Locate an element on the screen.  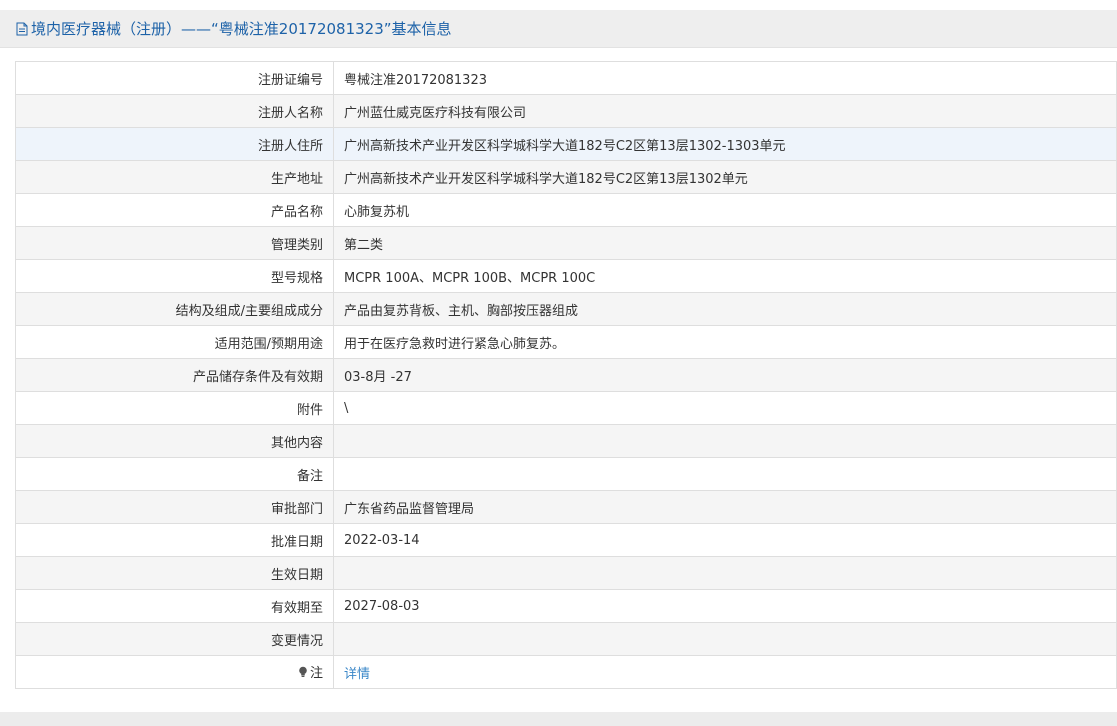
row-label: 附件 is located at coordinates (174, 408).